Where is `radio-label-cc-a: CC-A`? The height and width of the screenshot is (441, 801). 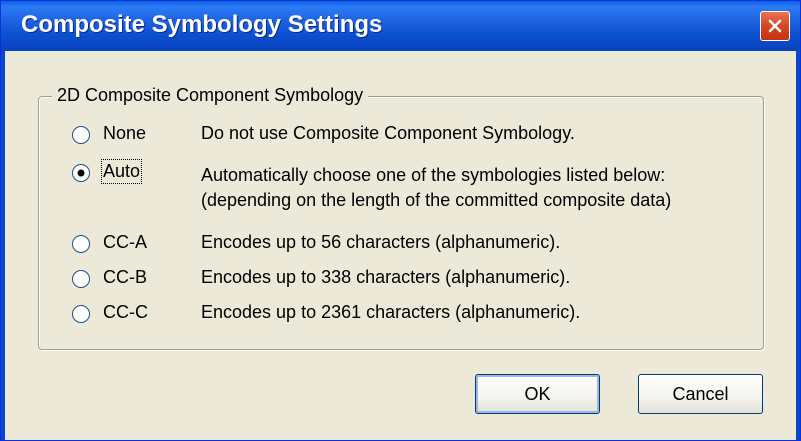 radio-label-cc-a: CC-A is located at coordinates (125, 242).